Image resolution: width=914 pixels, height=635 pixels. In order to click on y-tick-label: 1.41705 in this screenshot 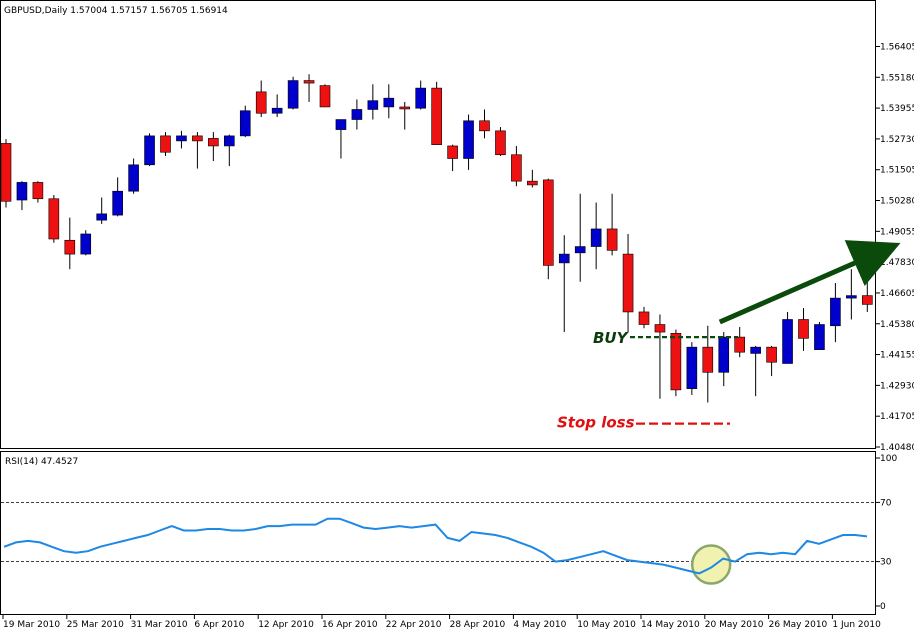, I will do `click(897, 417)`.